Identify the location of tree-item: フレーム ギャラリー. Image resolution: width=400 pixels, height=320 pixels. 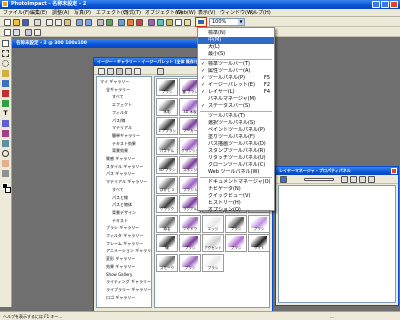
(120, 243).